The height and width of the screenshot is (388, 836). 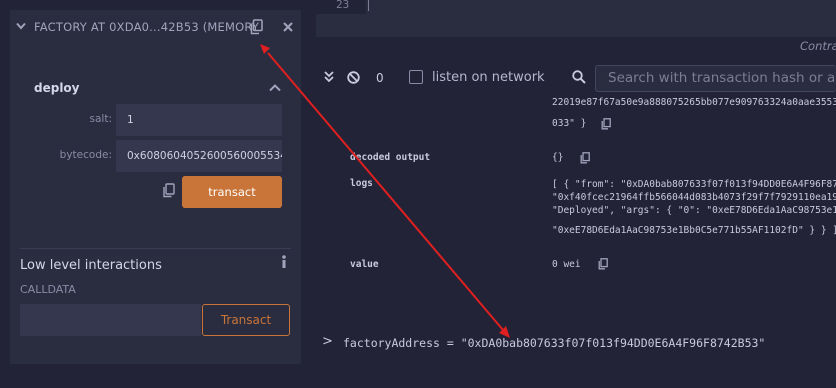 I want to click on logs-key: logs, so click(x=361, y=183).